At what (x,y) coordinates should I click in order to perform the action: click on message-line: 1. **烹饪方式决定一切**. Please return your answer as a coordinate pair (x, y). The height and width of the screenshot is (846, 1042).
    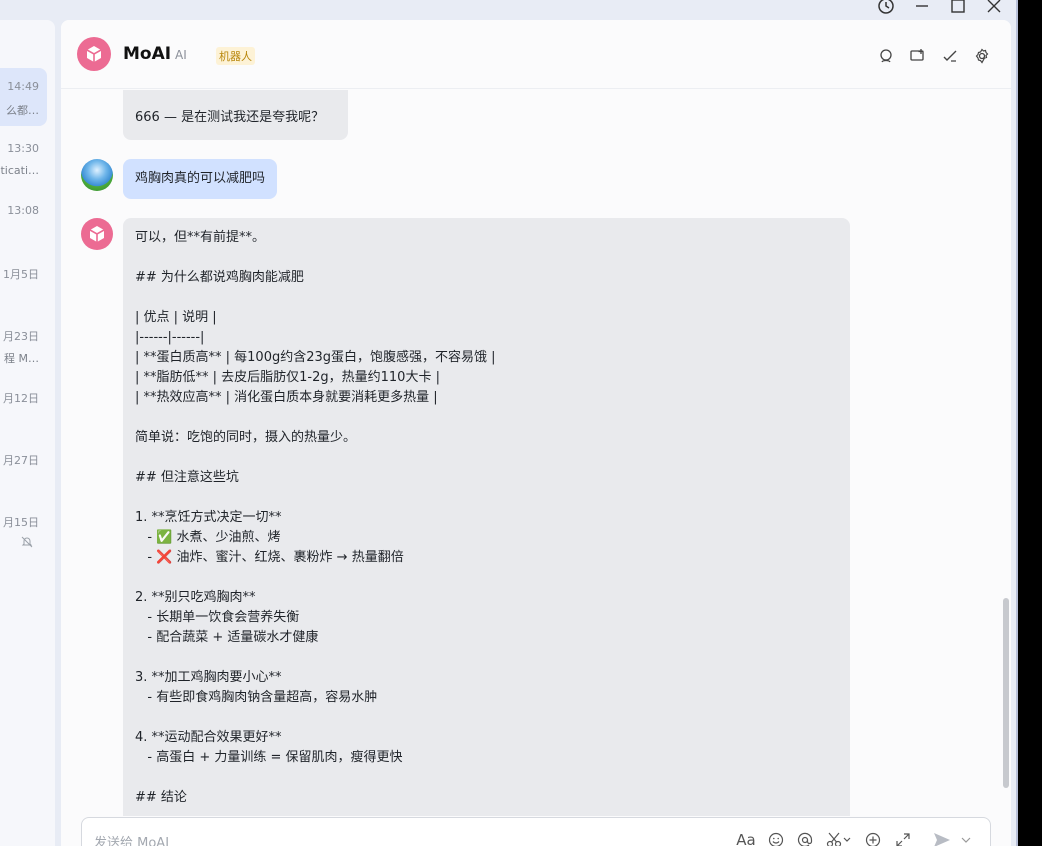
    Looking at the image, I should click on (208, 517).